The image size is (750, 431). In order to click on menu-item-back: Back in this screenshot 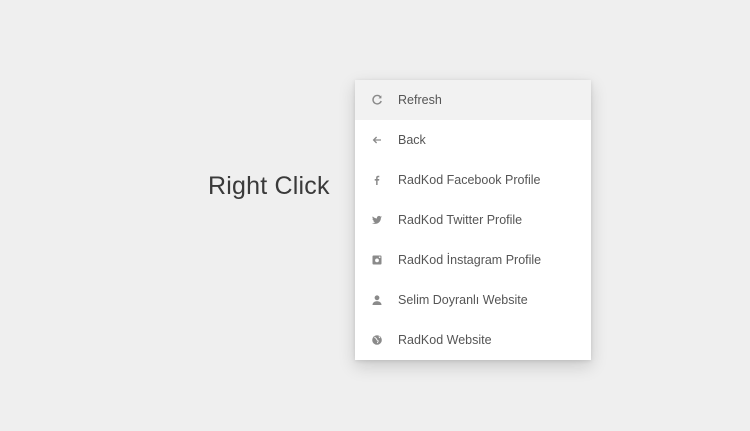, I will do `click(473, 140)`.